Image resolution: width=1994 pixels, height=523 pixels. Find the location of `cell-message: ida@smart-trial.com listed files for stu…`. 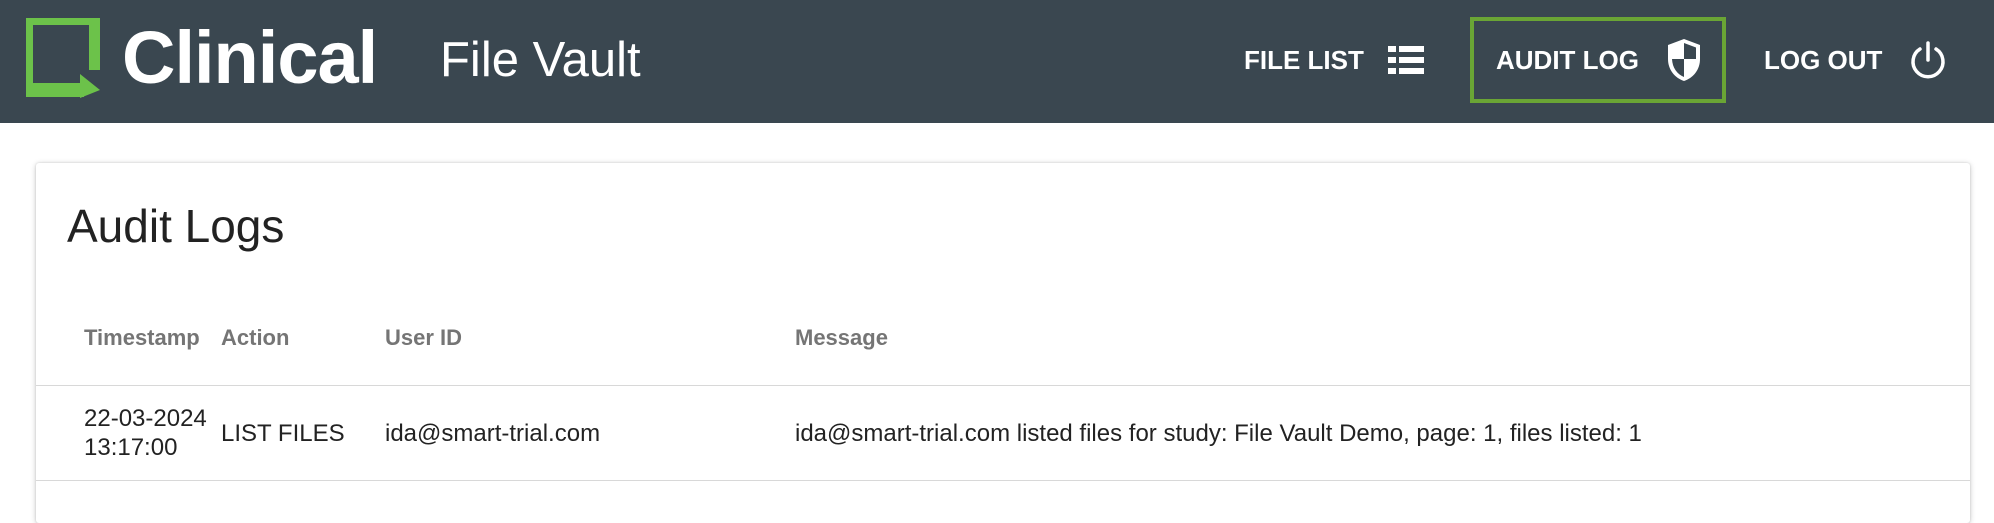

cell-message: ida@smart-trial.com listed files for stu… is located at coordinates (1382, 433).